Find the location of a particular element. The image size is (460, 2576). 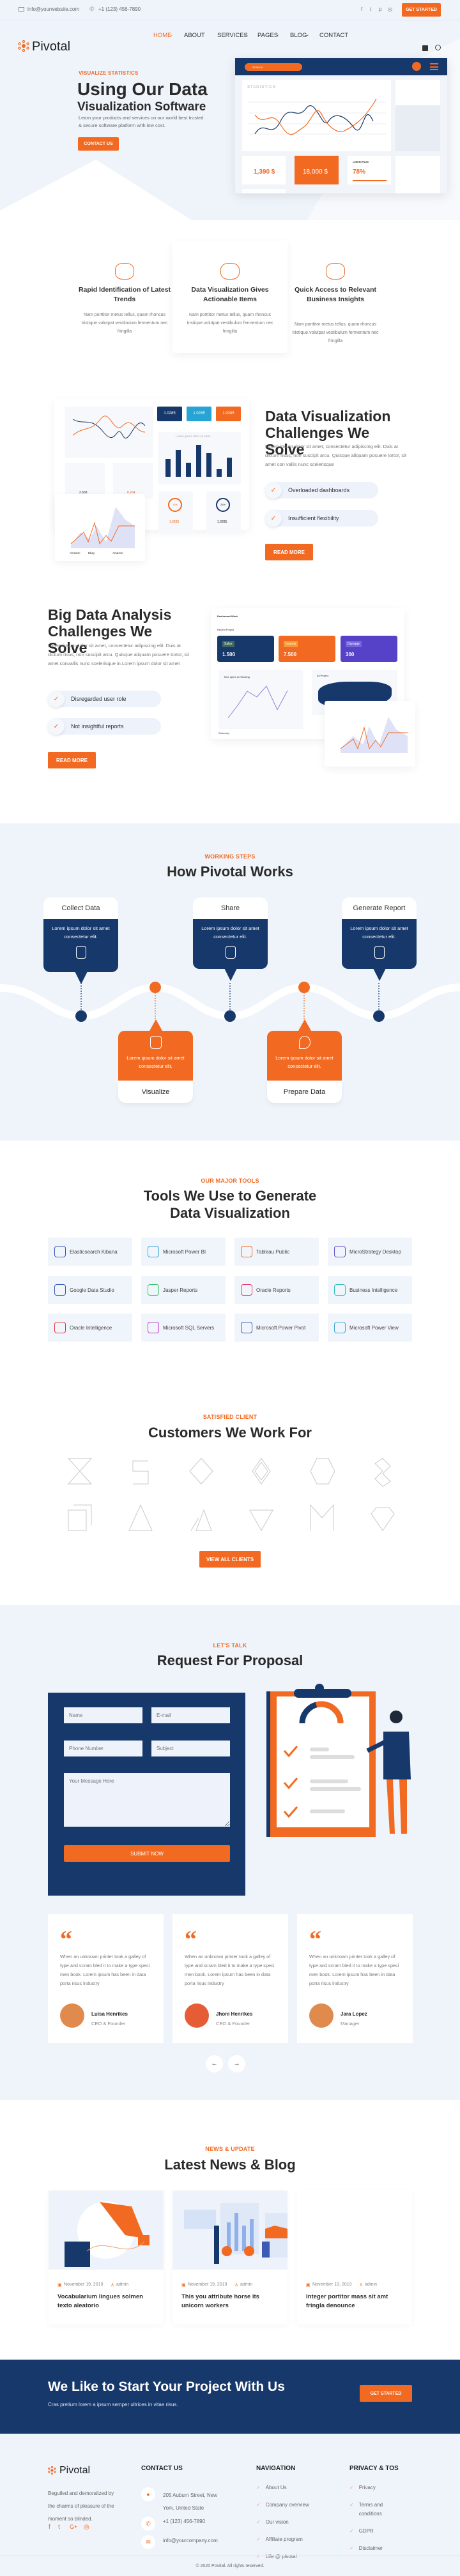

tool-card: Microsoft SQL Servers is located at coordinates (183, 1328).